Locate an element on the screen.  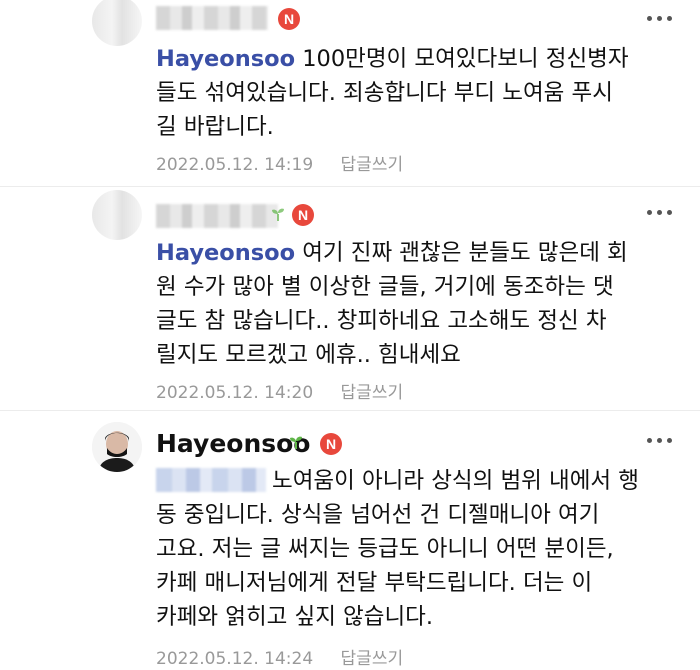
comment-meta: 2022.05.12. 14:20 답글쓰기 is located at coordinates (279, 390).